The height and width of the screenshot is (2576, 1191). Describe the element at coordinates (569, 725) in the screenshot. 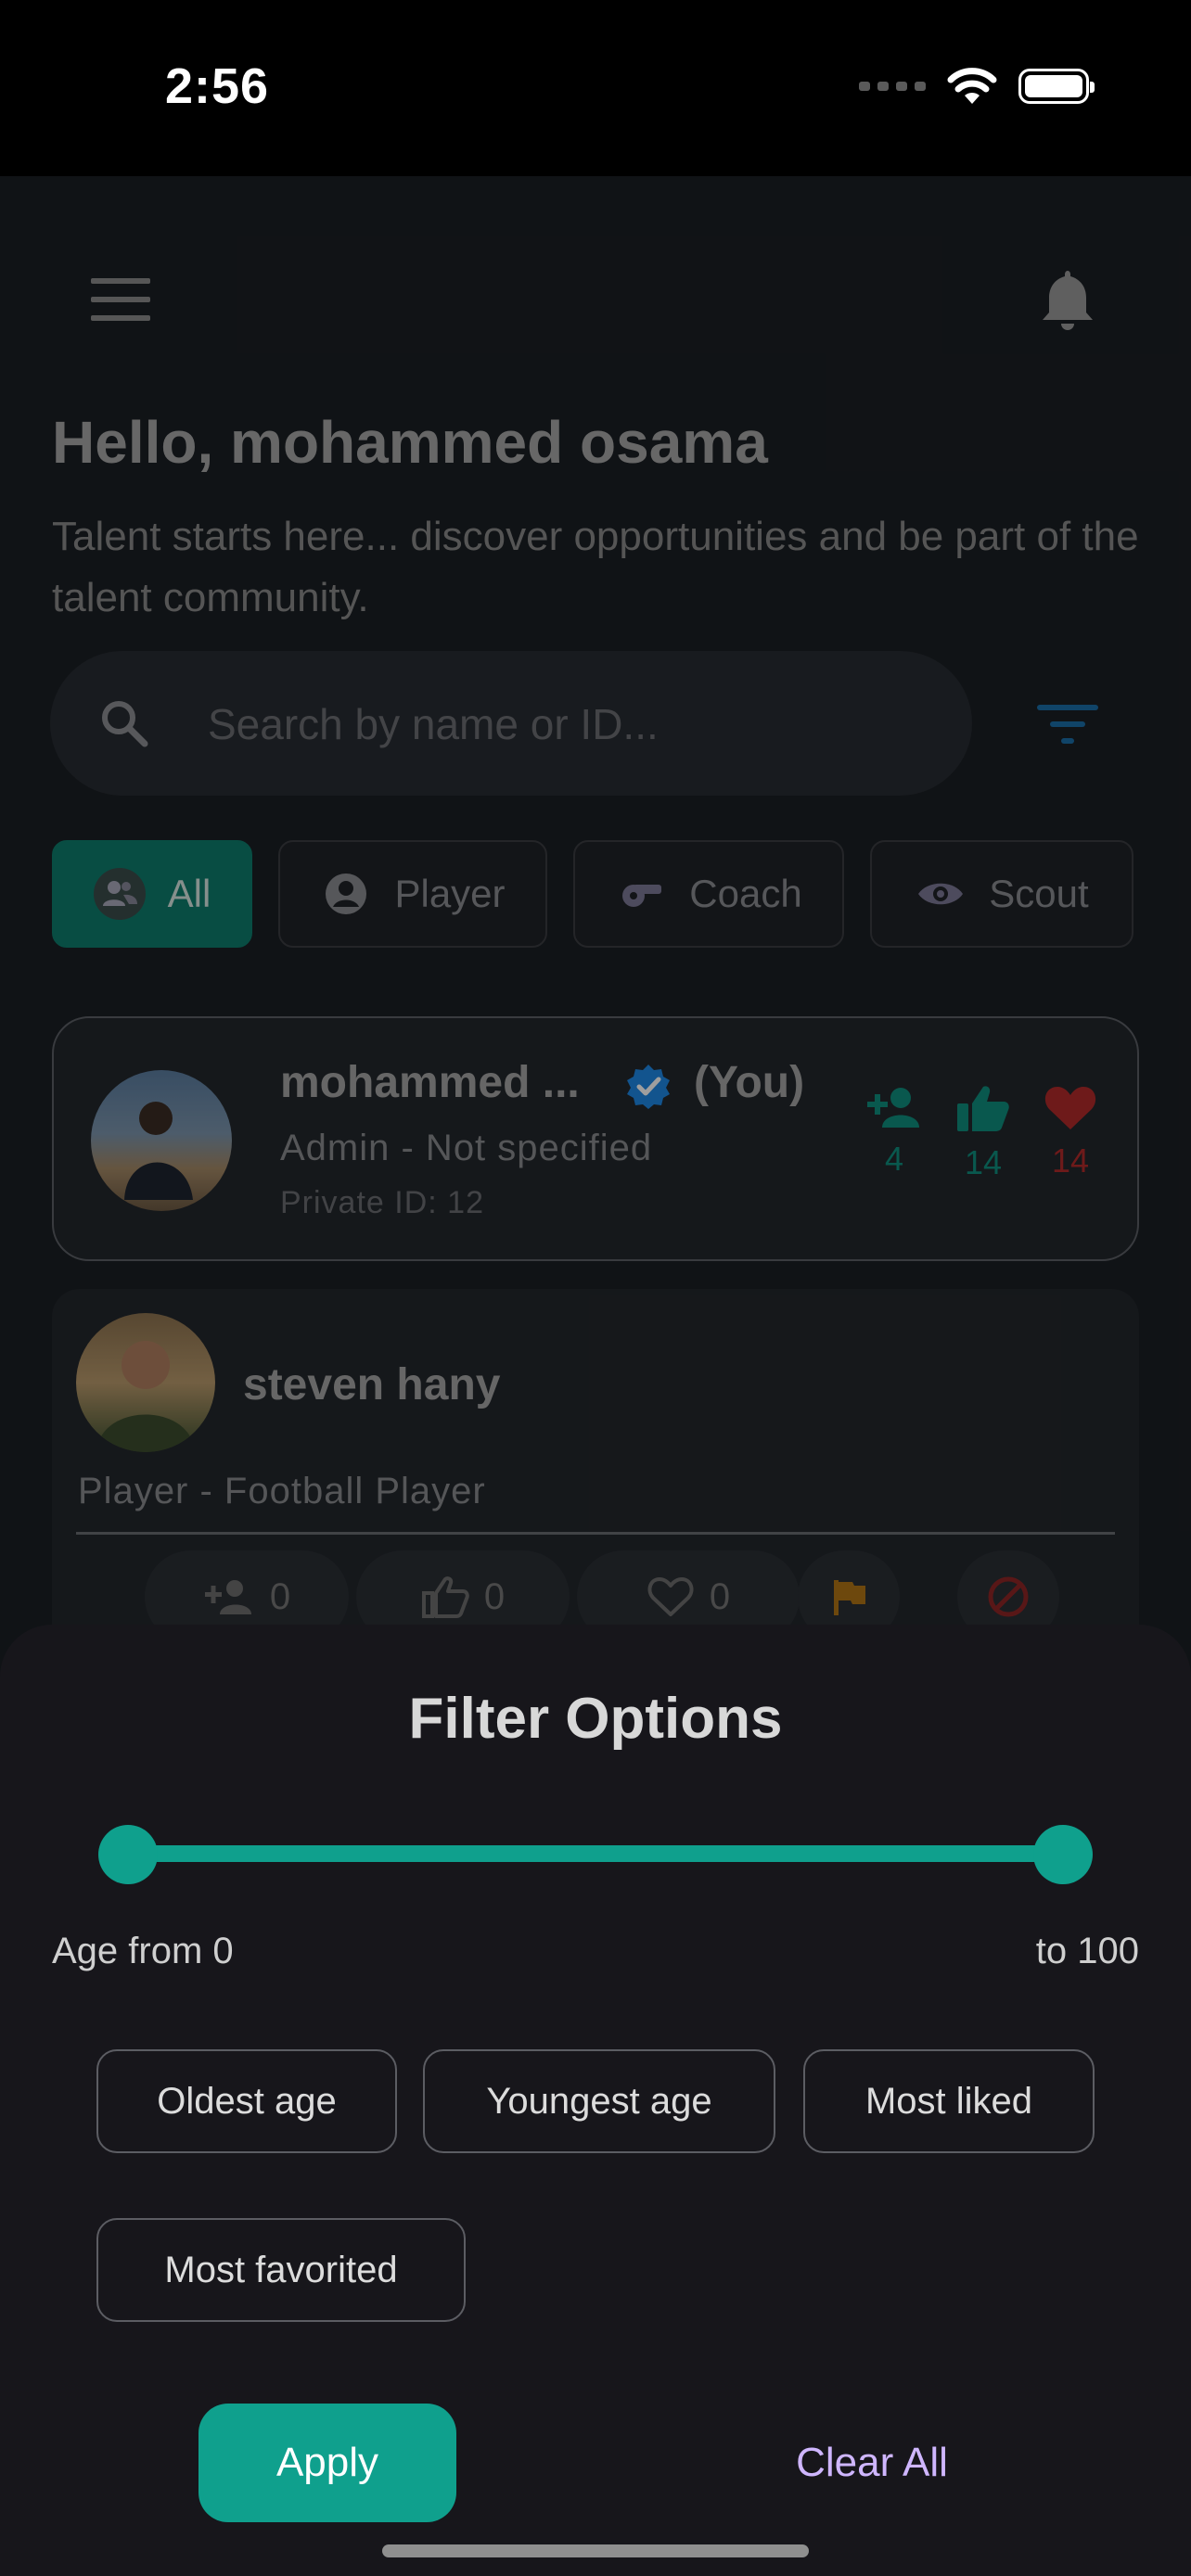

I see `search-input` at that location.